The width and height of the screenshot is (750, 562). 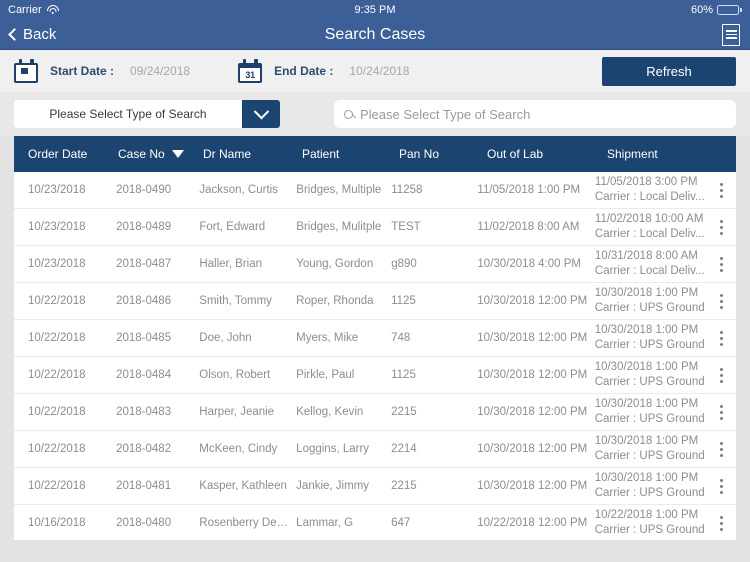 What do you see at coordinates (333, 486) in the screenshot?
I see `cell-patient: Jankie, Jimmy` at bounding box center [333, 486].